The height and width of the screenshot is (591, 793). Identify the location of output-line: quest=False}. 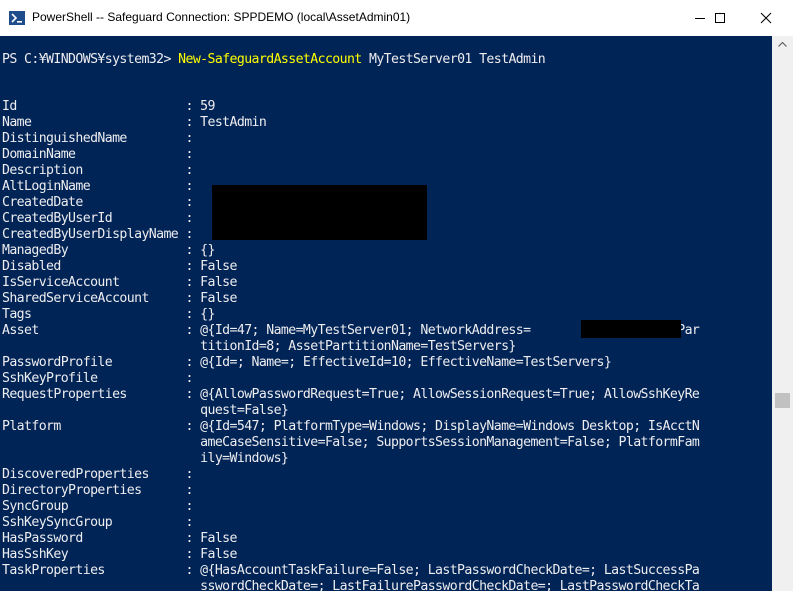
(145, 410).